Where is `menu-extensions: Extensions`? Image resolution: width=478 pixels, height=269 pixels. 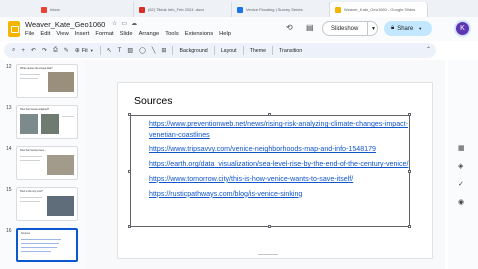 menu-extensions: Extensions is located at coordinates (199, 34).